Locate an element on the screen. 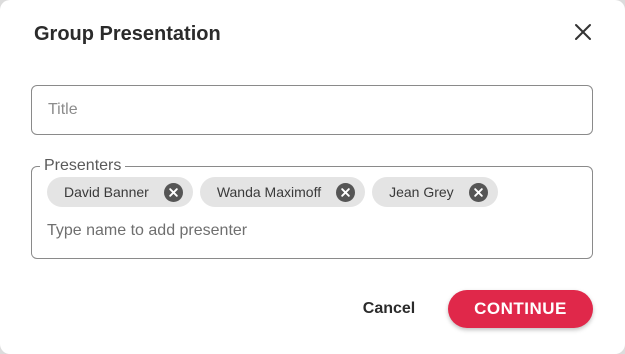 This screenshot has height=354, width=625. continue-button: CONTINUE is located at coordinates (520, 309).